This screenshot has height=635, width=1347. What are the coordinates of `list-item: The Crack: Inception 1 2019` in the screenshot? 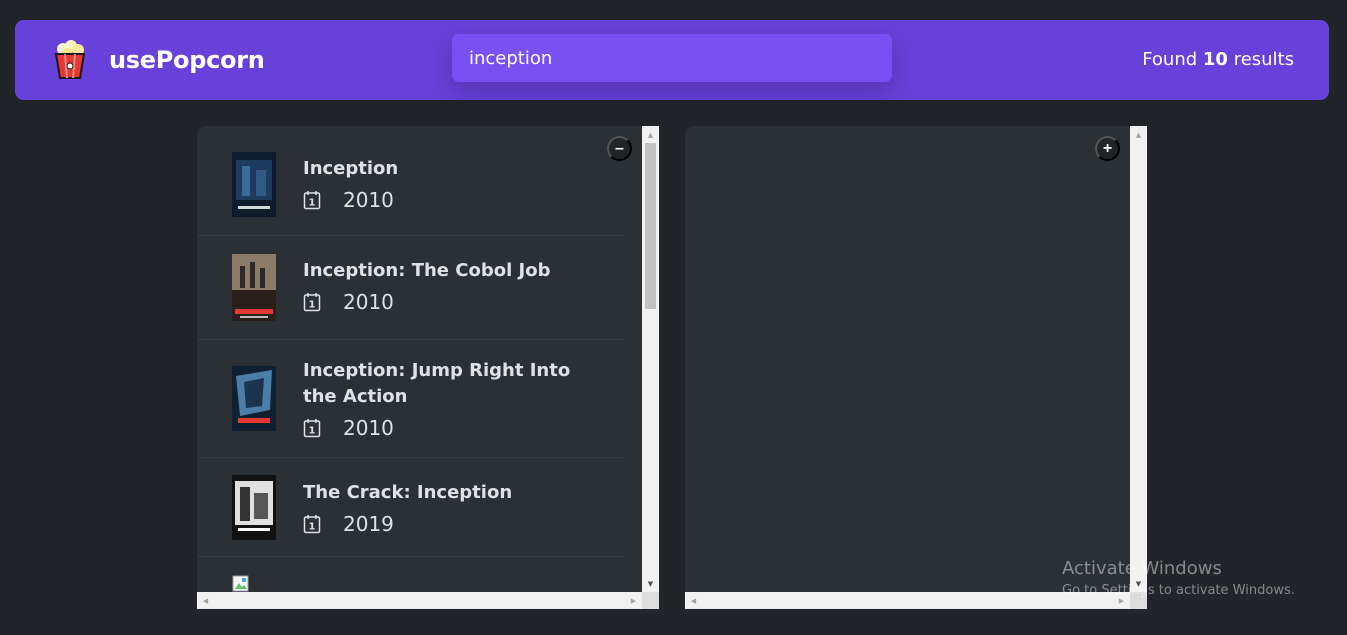 It's located at (411, 507).